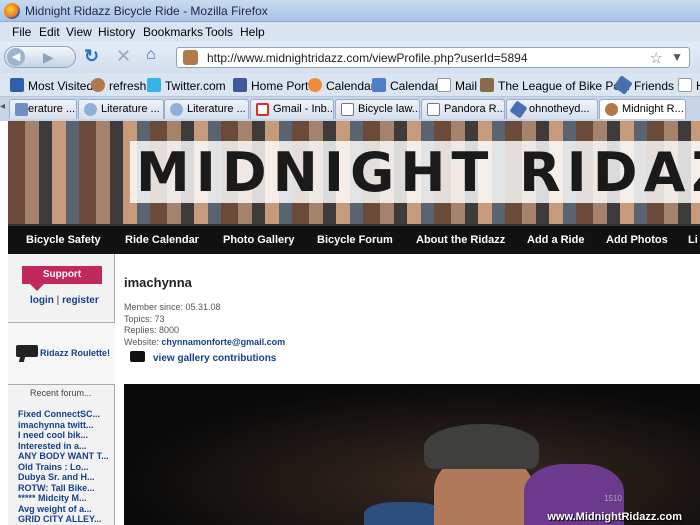  I want to click on roulette-link: Ridazz Roulette!, so click(75, 353).